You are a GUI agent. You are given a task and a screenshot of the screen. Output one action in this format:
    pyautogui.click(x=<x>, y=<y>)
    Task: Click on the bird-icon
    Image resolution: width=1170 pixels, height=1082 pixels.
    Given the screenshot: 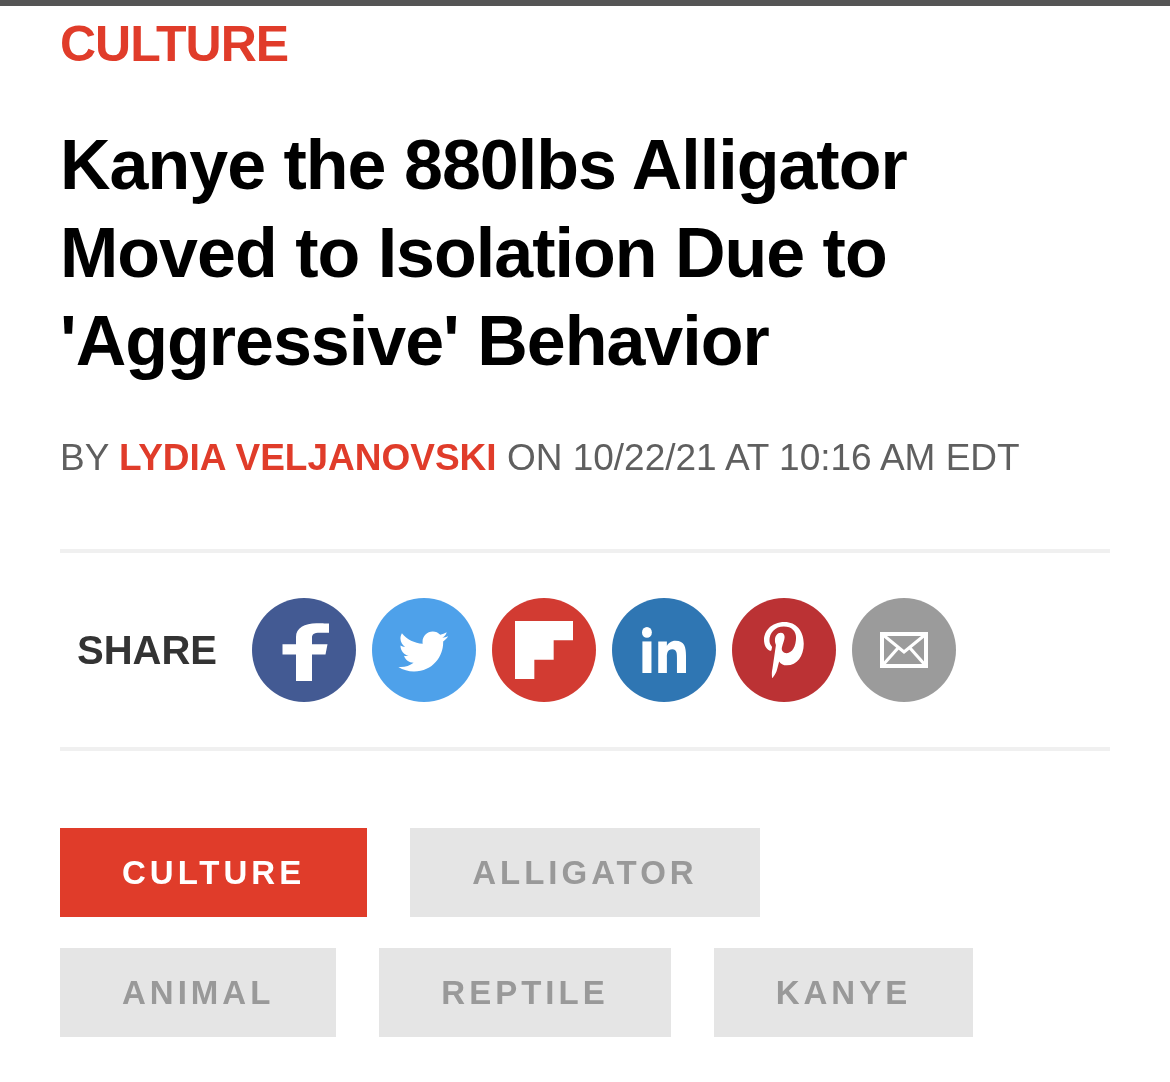 What is the action you would take?
    pyautogui.click(x=424, y=650)
    